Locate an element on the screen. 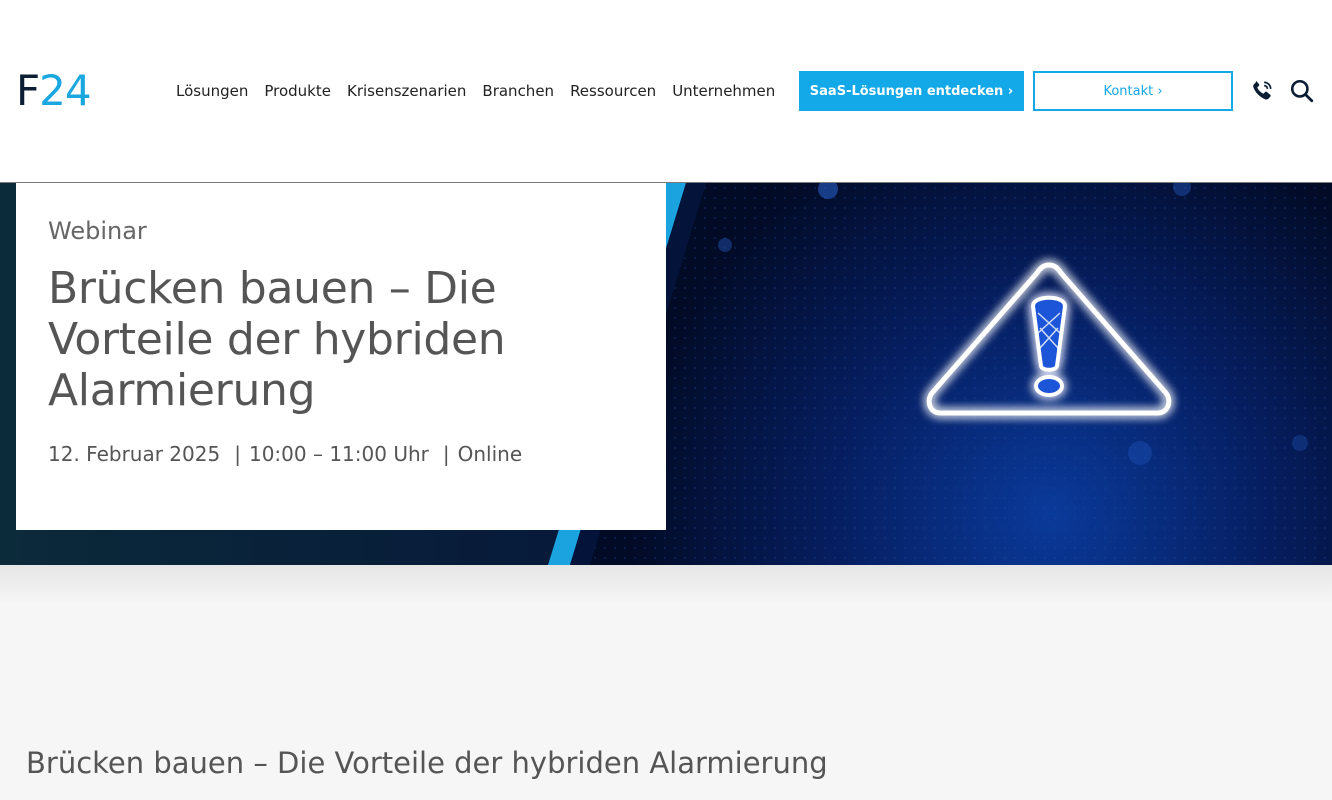 The width and height of the screenshot is (1332, 800). event-location: Online is located at coordinates (490, 454).